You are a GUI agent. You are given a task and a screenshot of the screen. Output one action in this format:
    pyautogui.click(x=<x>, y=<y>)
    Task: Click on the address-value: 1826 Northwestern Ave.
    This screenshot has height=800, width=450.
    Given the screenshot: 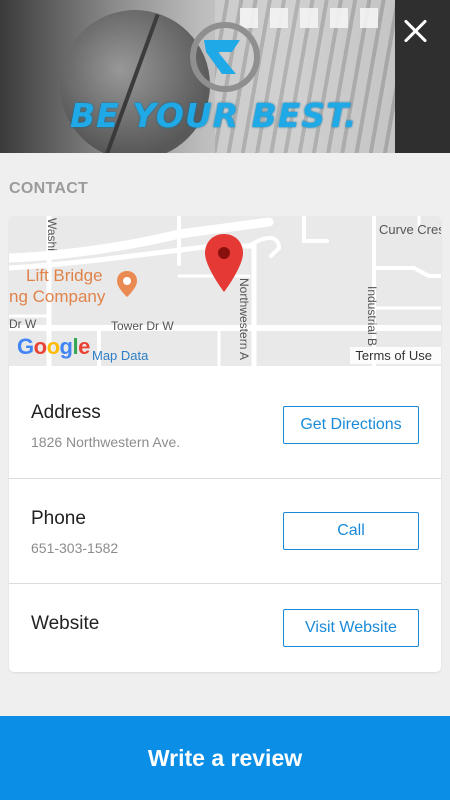 What is the action you would take?
    pyautogui.click(x=106, y=442)
    